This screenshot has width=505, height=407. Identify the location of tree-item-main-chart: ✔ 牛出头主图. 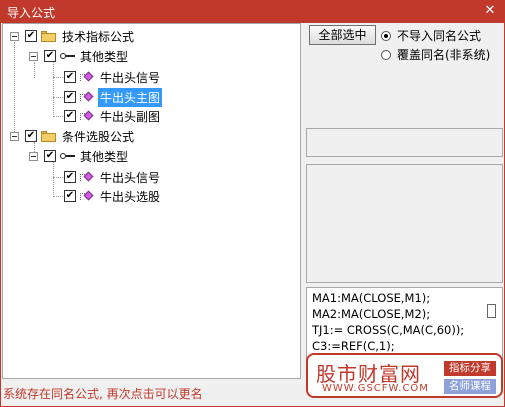
(113, 97).